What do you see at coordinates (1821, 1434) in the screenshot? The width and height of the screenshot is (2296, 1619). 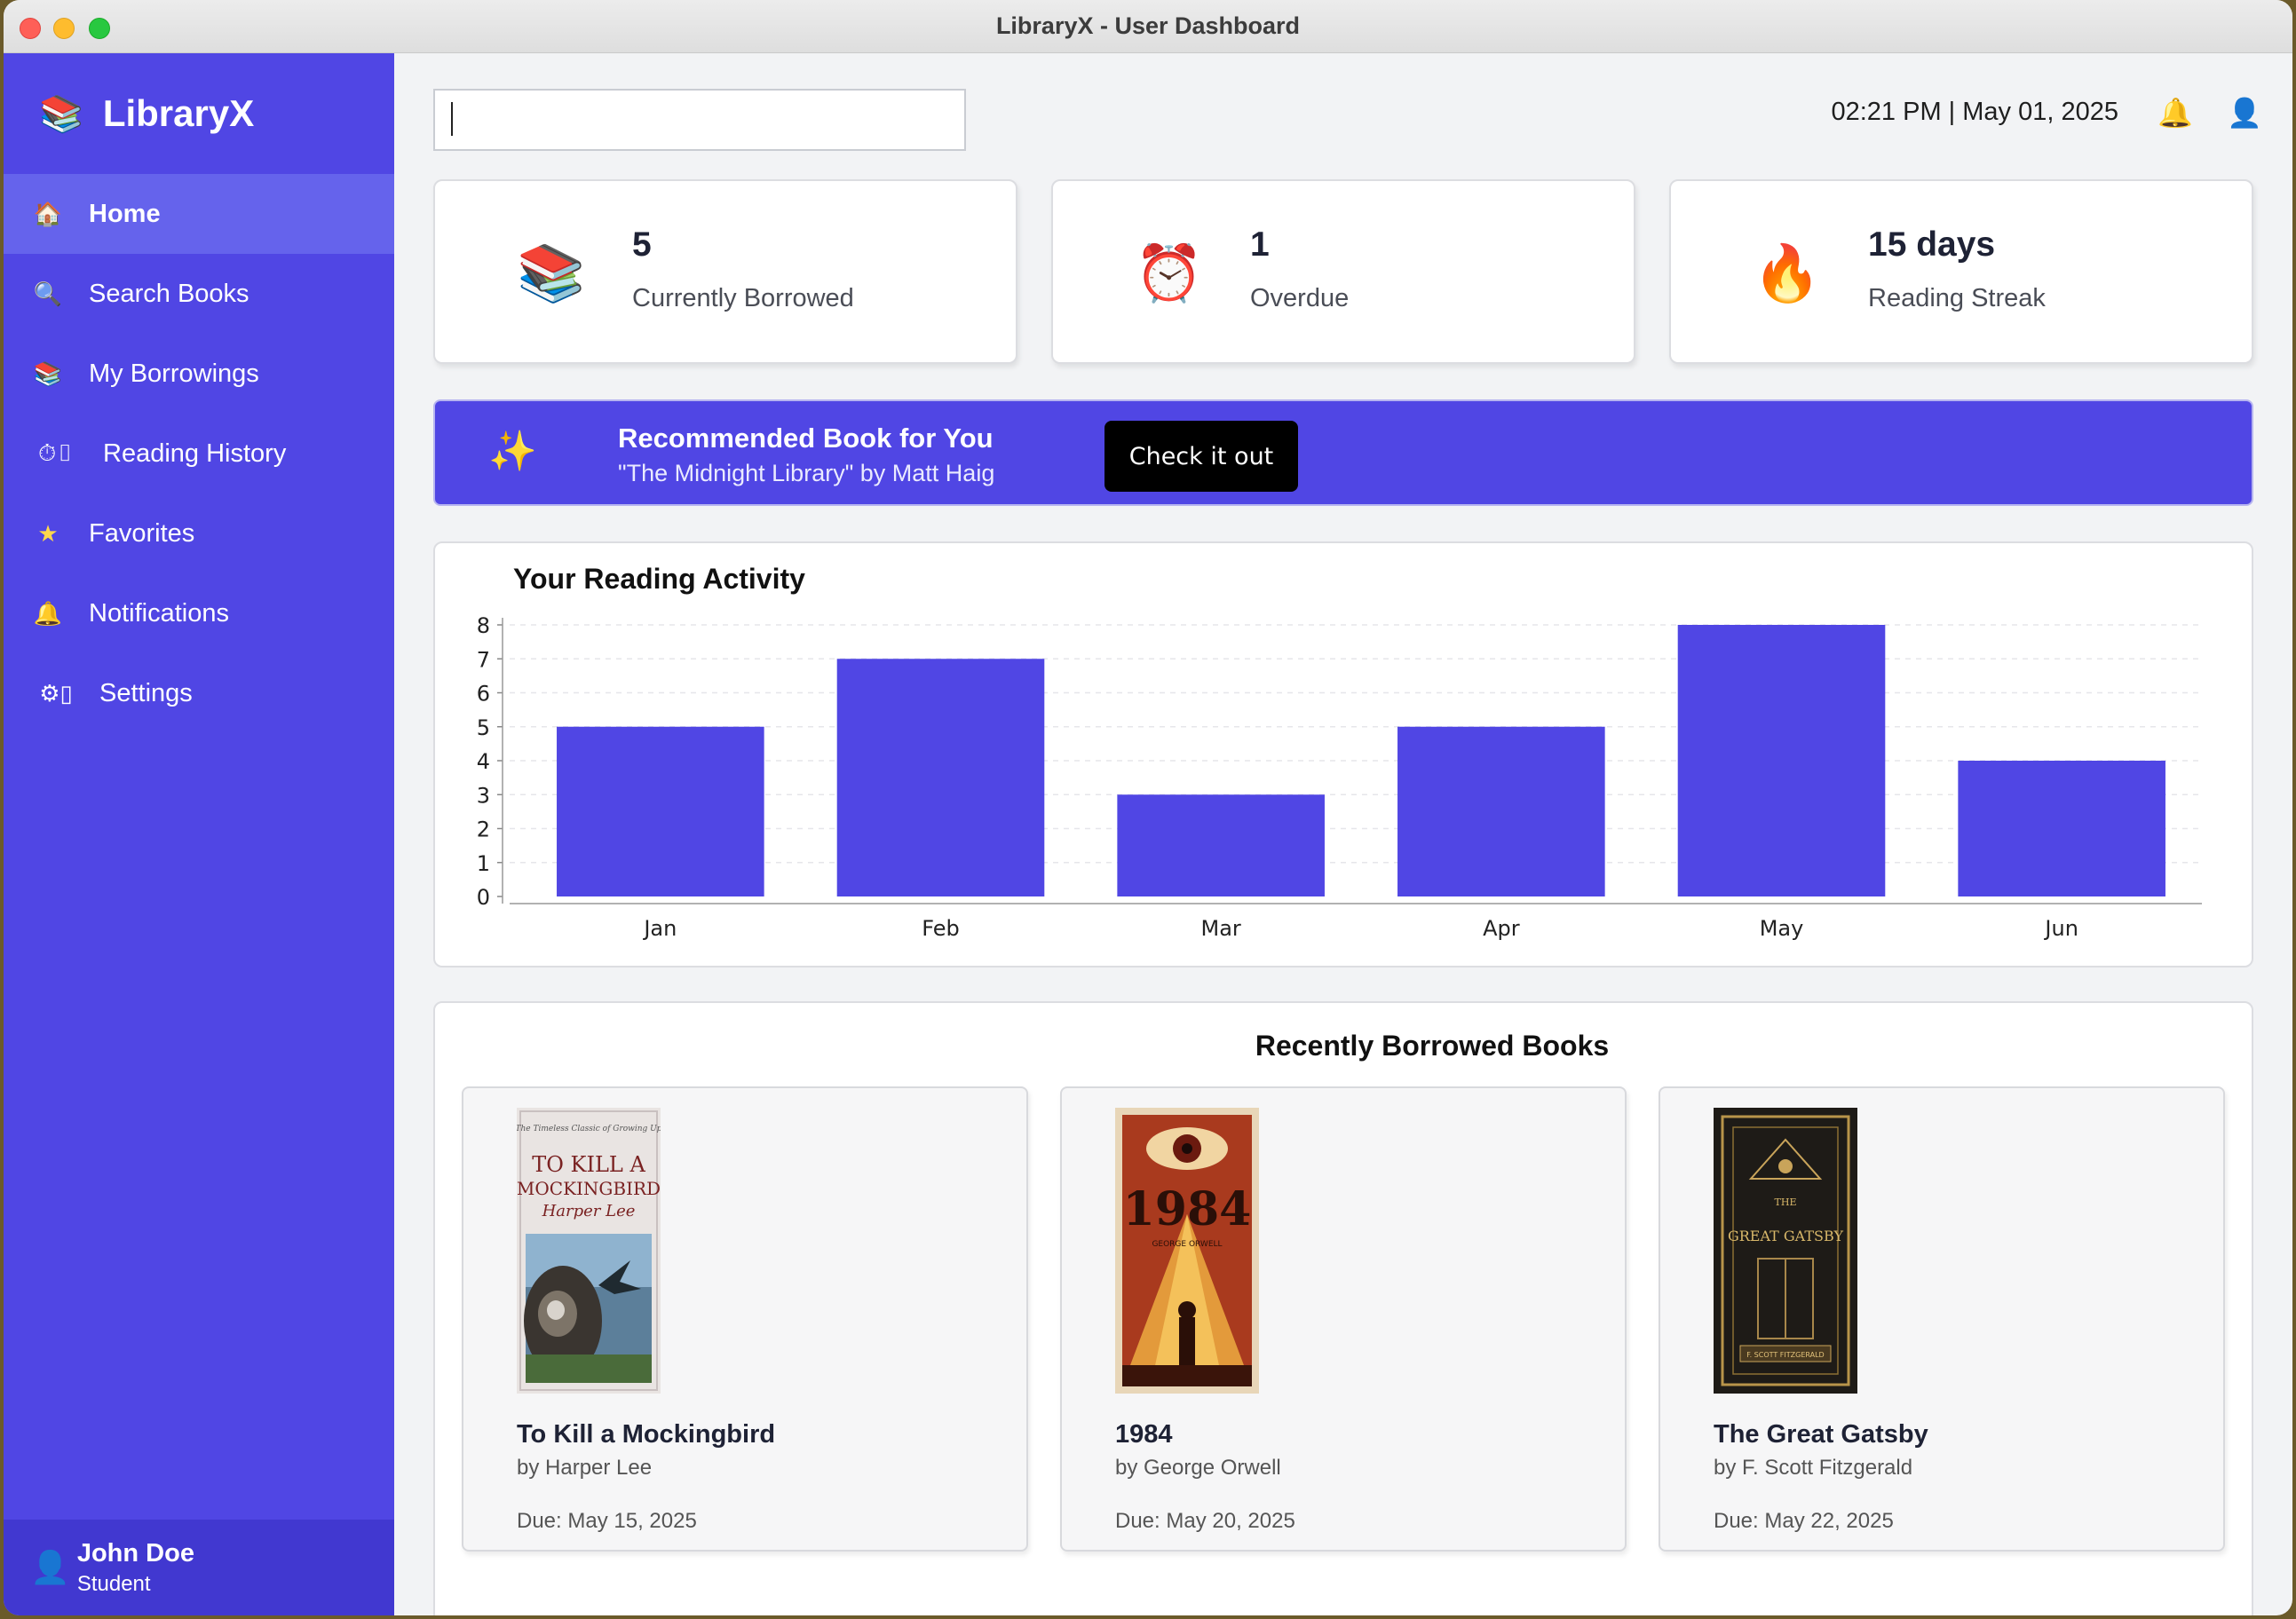 I see `book-title: The Great Gatsby` at bounding box center [1821, 1434].